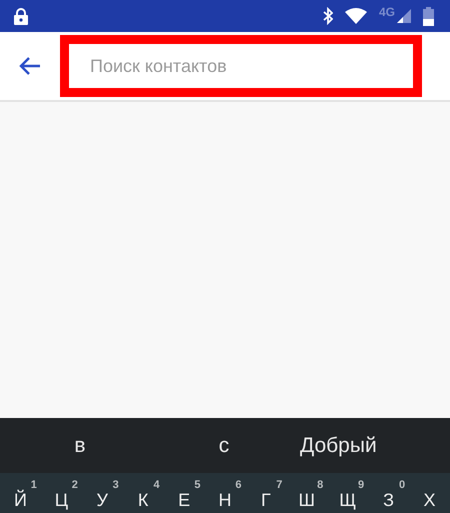 The height and width of the screenshot is (513, 450). I want to click on key-hint: 0, so click(402, 485).